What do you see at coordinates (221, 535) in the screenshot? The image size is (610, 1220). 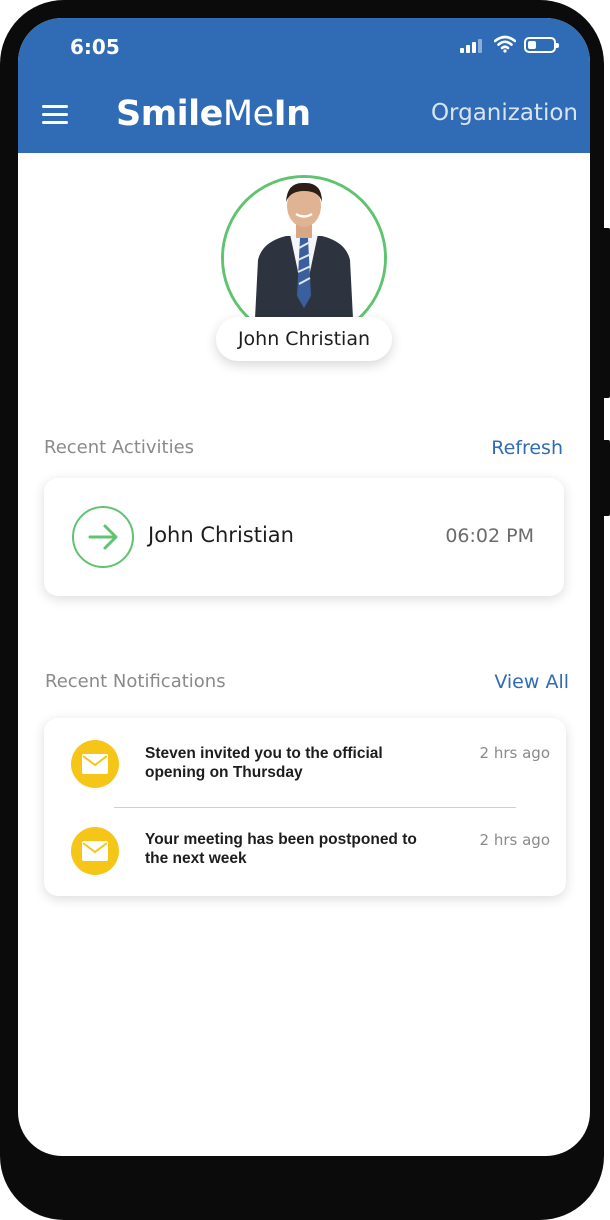 I see `activity-user-name: John Christian` at bounding box center [221, 535].